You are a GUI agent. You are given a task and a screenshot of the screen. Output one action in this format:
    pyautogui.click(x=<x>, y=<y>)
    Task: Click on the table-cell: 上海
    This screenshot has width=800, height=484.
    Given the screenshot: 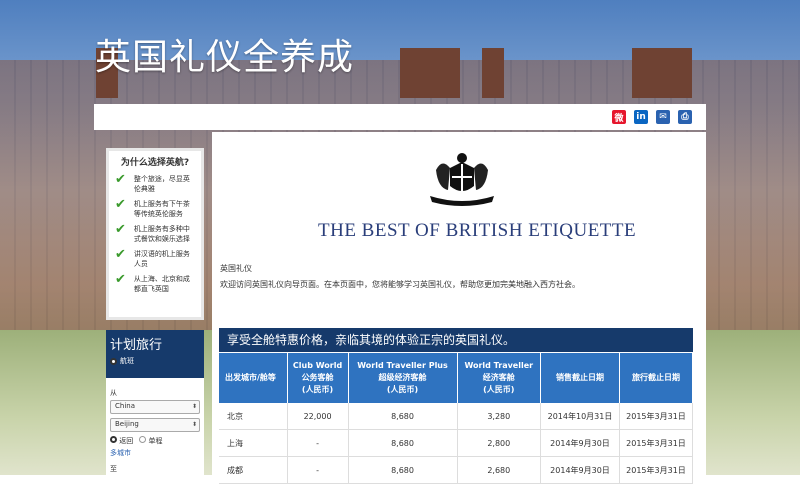 What is the action you would take?
    pyautogui.click(x=253, y=443)
    